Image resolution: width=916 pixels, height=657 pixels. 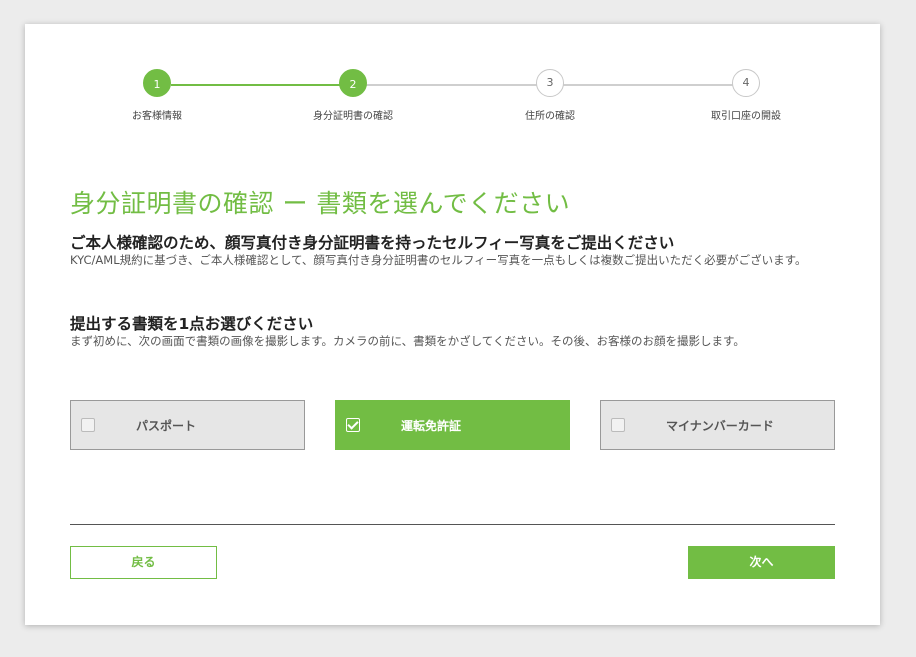 What do you see at coordinates (618, 425) in the screenshot?
I see `my-number-card-checkbox` at bounding box center [618, 425].